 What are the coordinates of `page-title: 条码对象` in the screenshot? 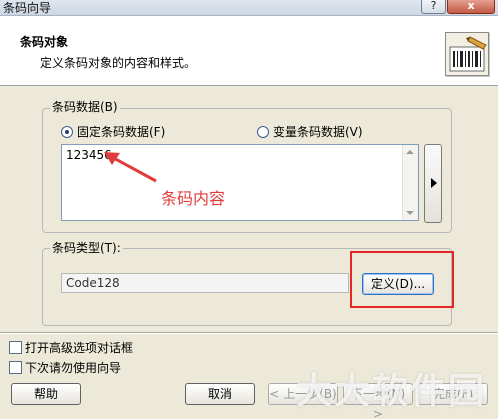 It's located at (44, 42).